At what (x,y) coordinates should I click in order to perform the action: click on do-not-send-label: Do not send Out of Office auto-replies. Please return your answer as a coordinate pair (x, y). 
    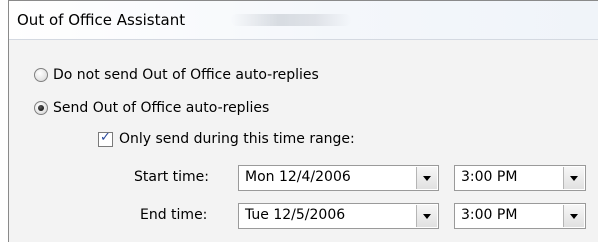
    Looking at the image, I should click on (186, 75).